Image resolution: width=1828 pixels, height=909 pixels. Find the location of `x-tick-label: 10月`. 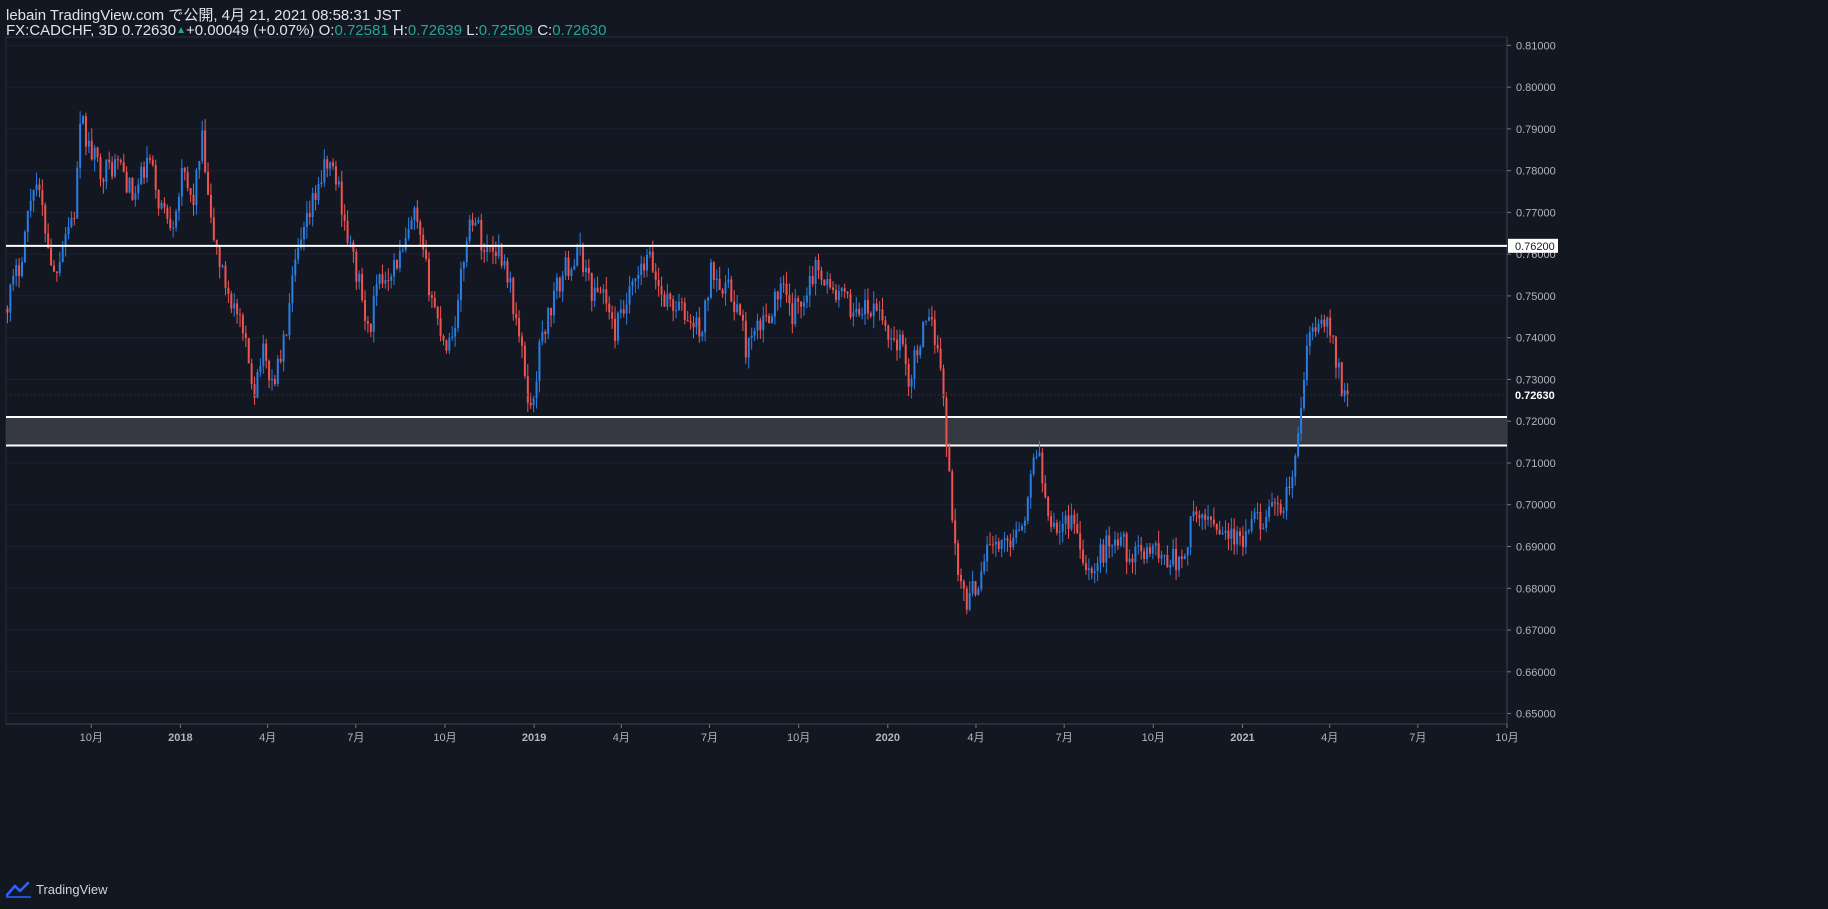

x-tick-label: 10月 is located at coordinates (91, 738).